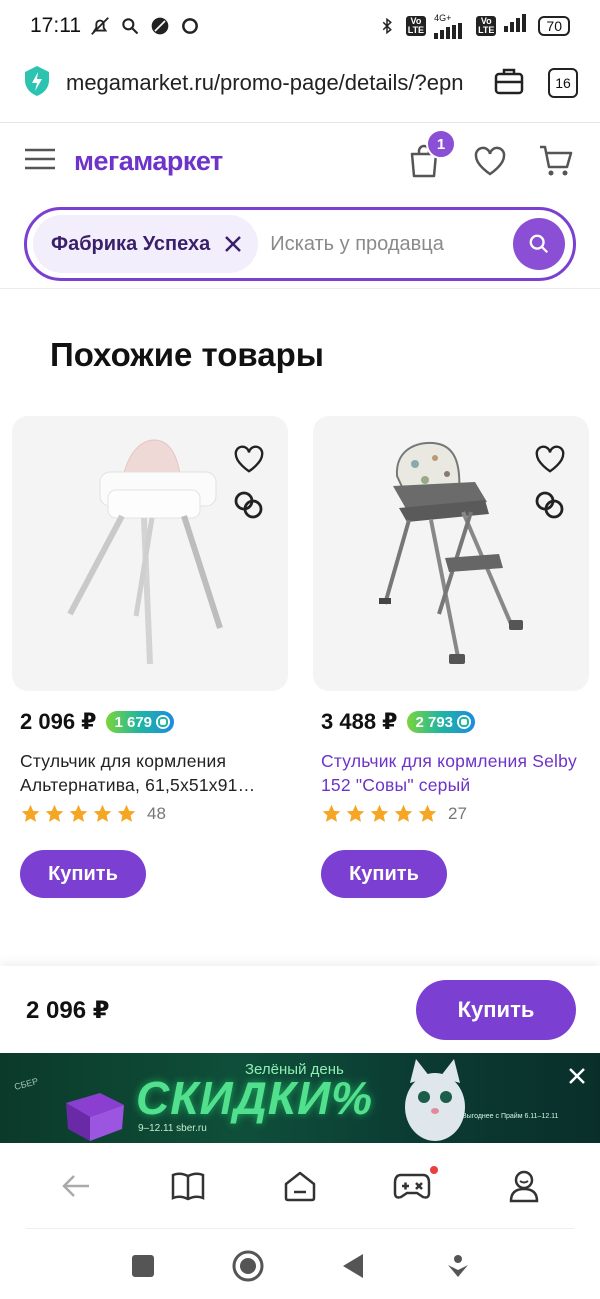 This screenshot has width=600, height=1299. Describe the element at coordinates (554, 26) in the screenshot. I see `battery-indicator: 70` at that location.